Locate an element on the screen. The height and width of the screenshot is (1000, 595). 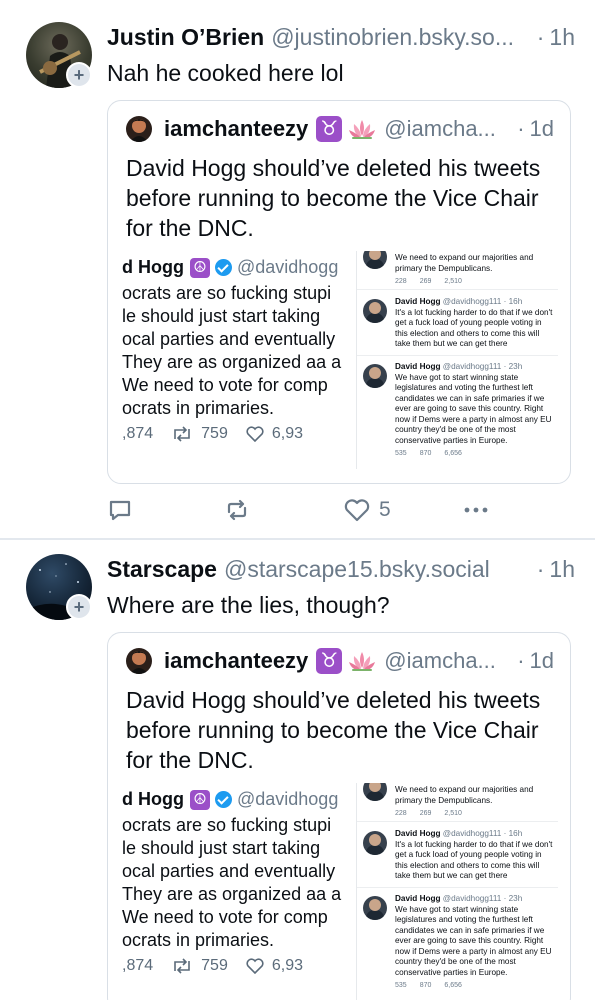
peace-icon: ☮ is located at coordinates (199, 799).